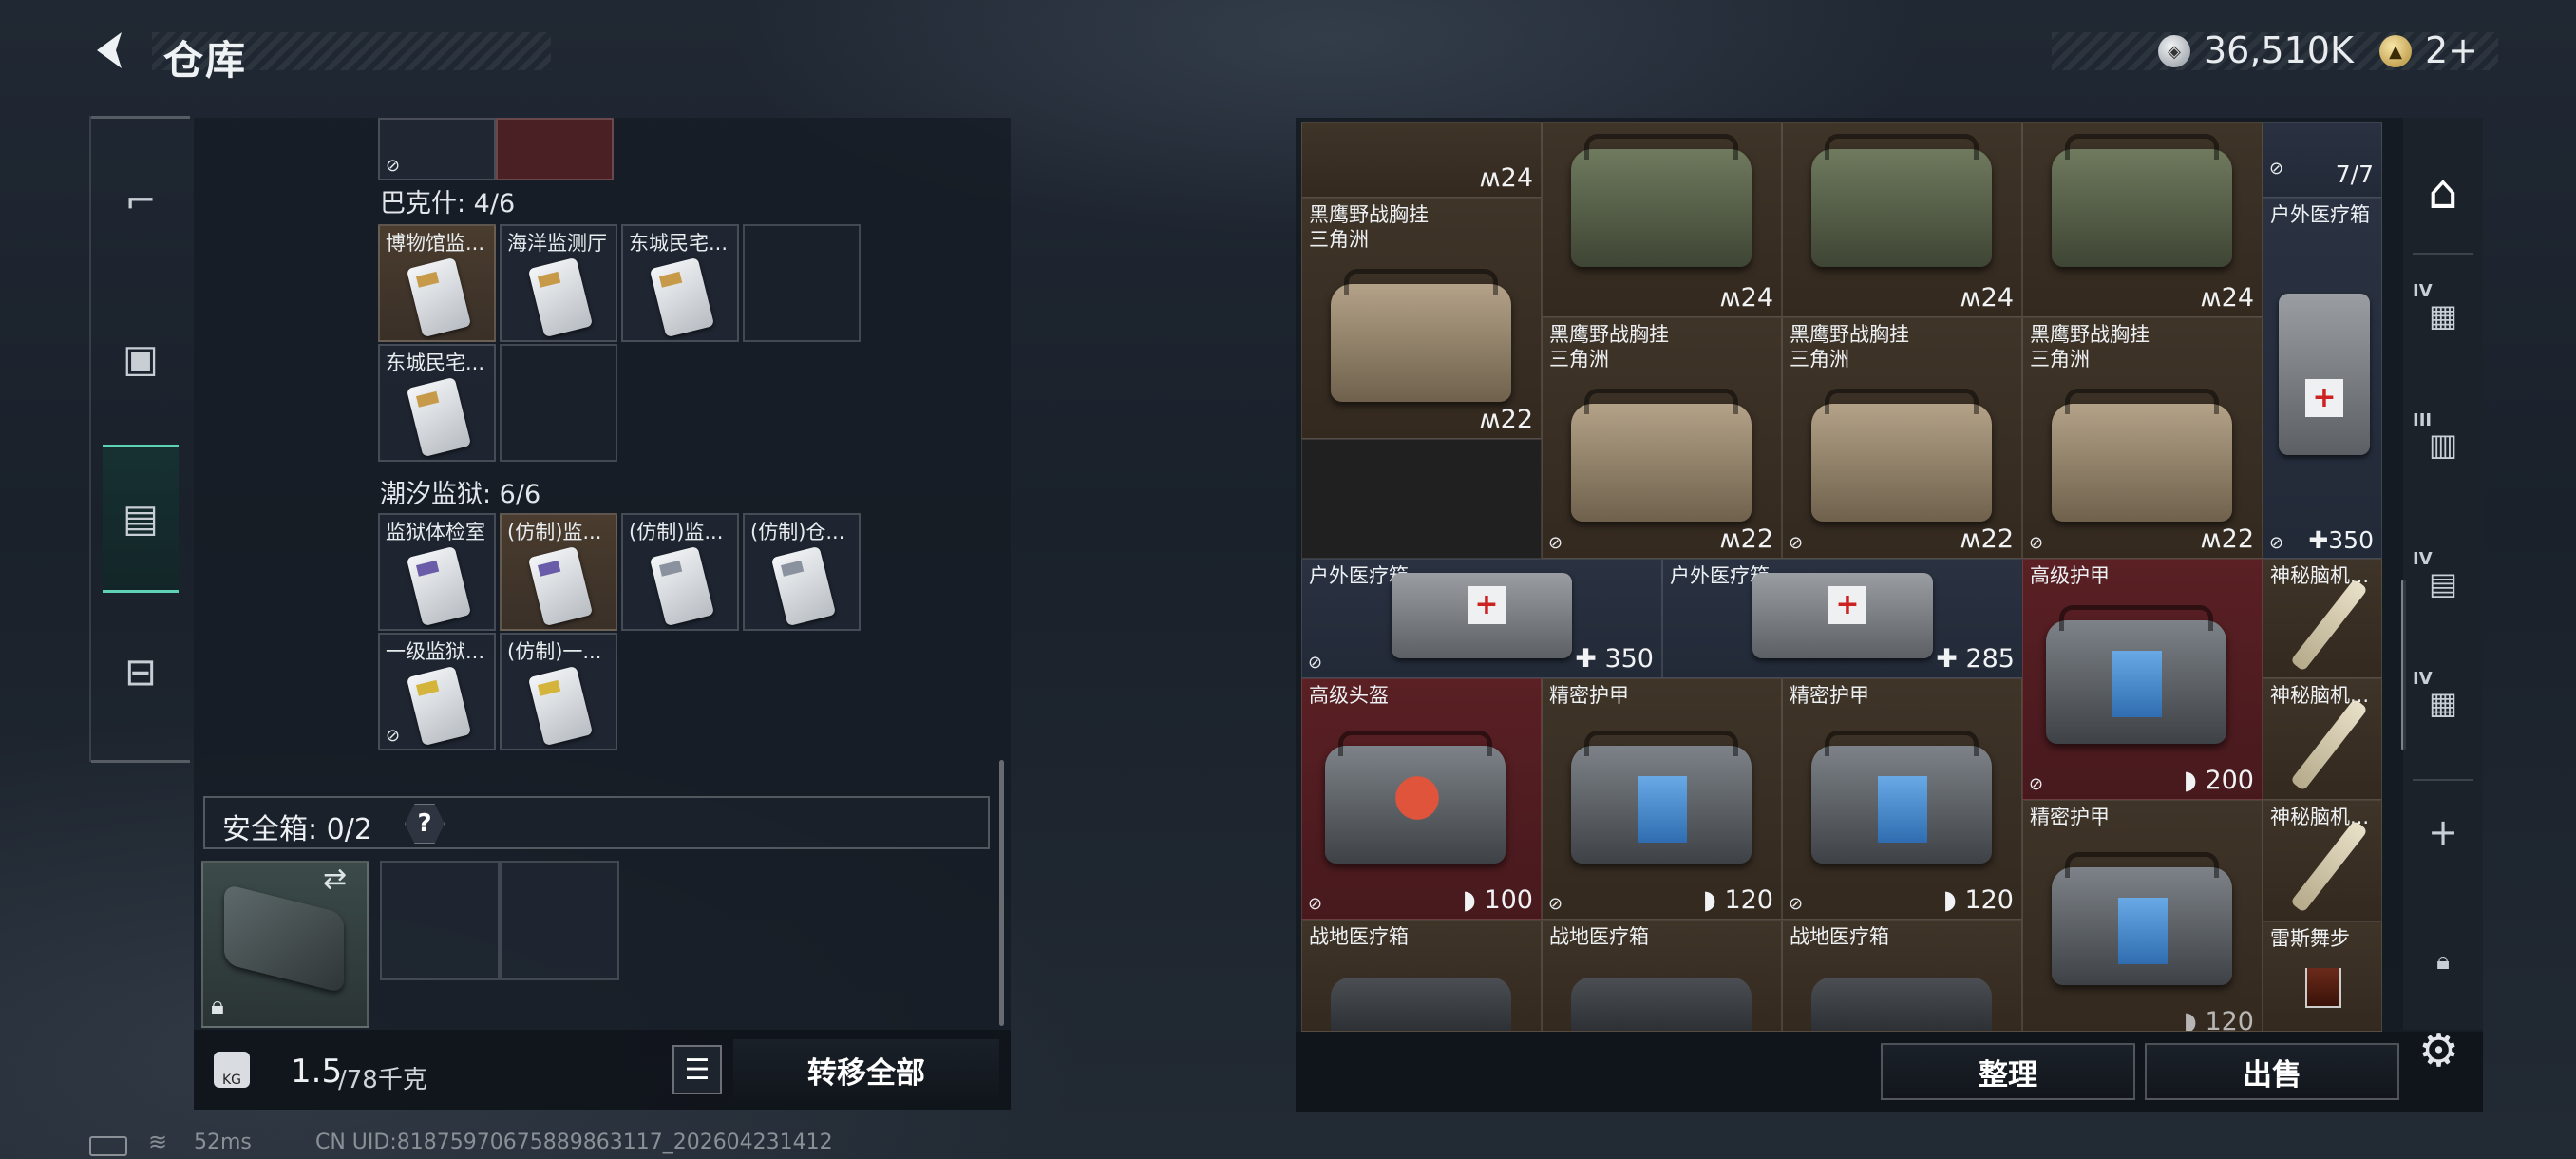 The width and height of the screenshot is (2576, 1159). Describe the element at coordinates (558, 283) in the screenshot. I see `key-card-slot: 海洋监测厅` at that location.